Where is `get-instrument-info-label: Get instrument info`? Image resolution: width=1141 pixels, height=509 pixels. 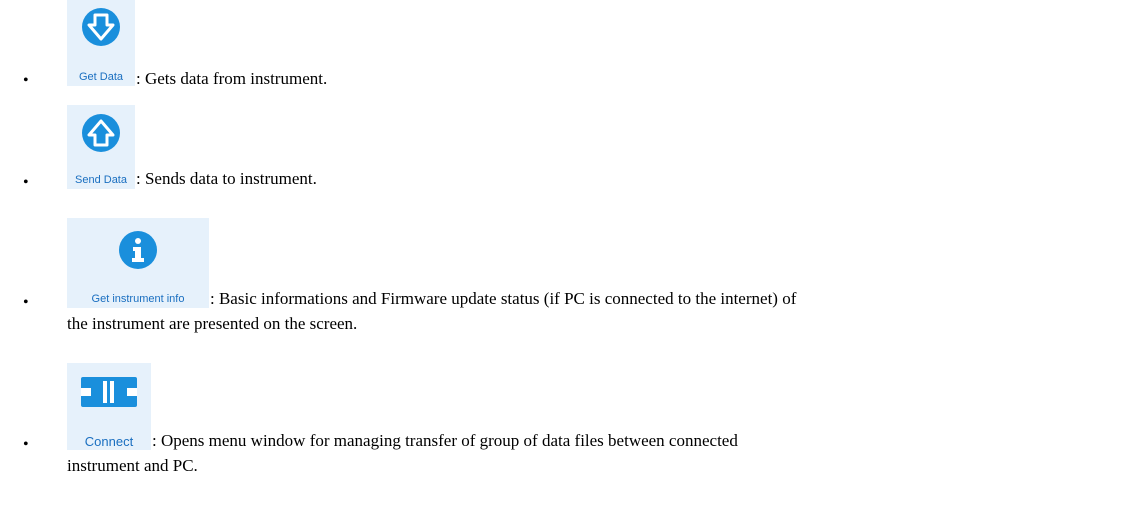 get-instrument-info-label: Get instrument info is located at coordinates (138, 299).